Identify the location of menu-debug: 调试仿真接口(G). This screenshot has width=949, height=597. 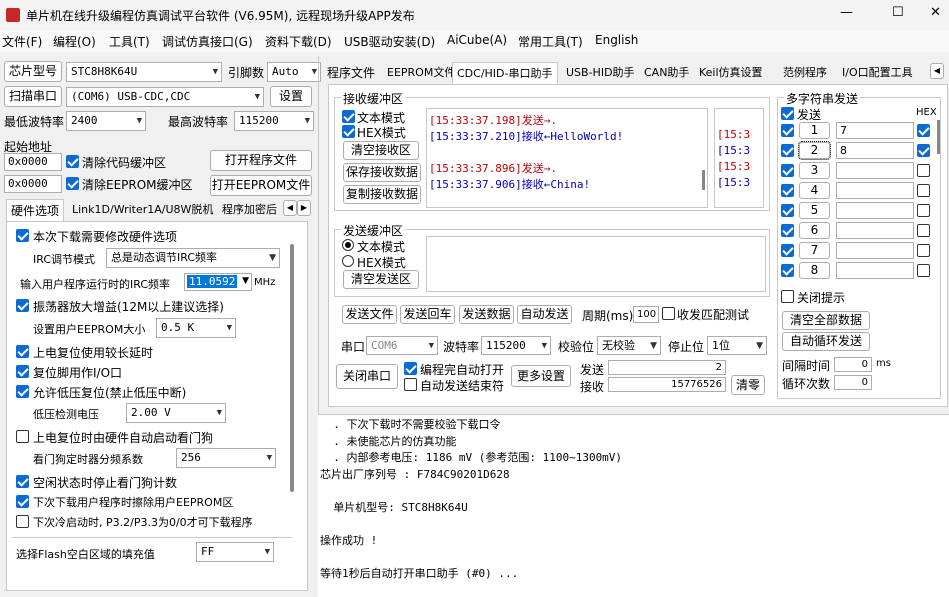
(207, 41).